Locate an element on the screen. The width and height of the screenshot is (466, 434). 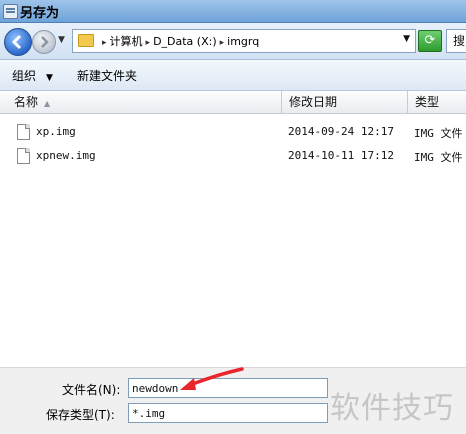
address-bar: ▼ ▸ 计算机 ▸ D_Data (X:) ▸ imgrq ▼ ⟳ 搜 is located at coordinates (233, 41).